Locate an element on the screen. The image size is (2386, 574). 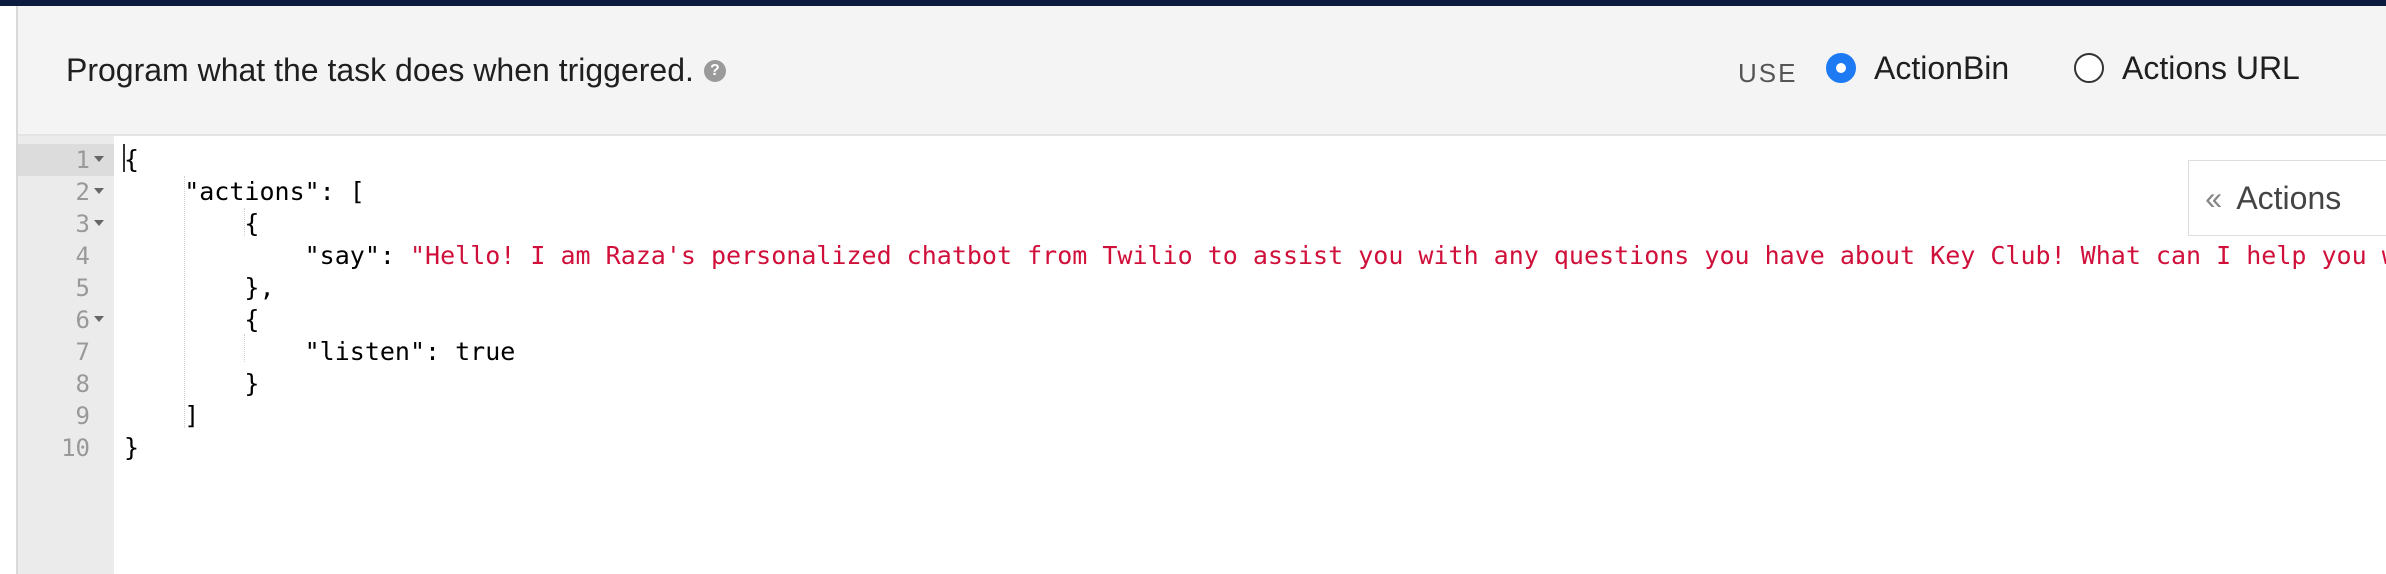
actions-side-tab-label: Actions is located at coordinates (2289, 197).